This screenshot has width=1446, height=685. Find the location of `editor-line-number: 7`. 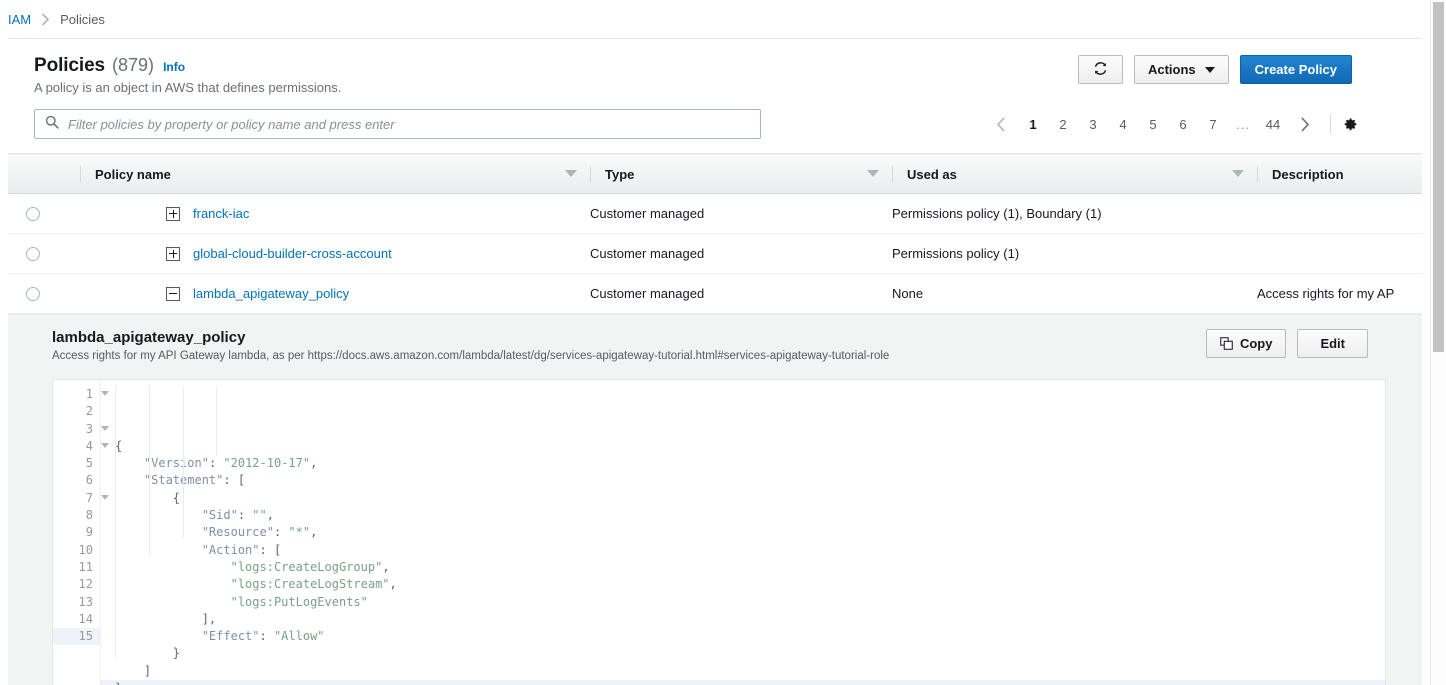

editor-line-number: 7 is located at coordinates (81, 498).